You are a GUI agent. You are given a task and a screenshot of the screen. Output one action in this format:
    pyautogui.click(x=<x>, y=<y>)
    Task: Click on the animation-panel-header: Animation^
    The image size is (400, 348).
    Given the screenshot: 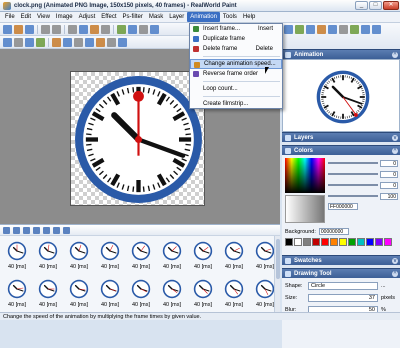 What is the action you would take?
    pyautogui.click(x=341, y=54)
    